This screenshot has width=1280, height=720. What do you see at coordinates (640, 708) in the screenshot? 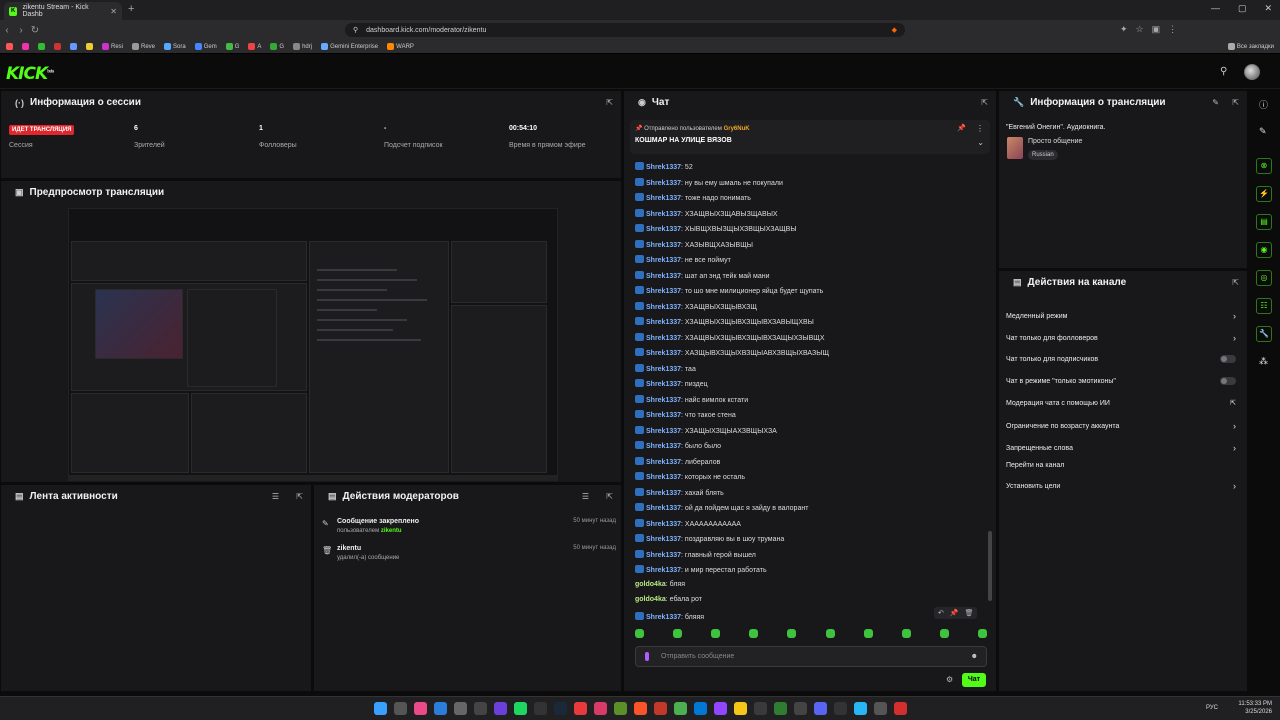
I see `brave-icon` at bounding box center [640, 708].